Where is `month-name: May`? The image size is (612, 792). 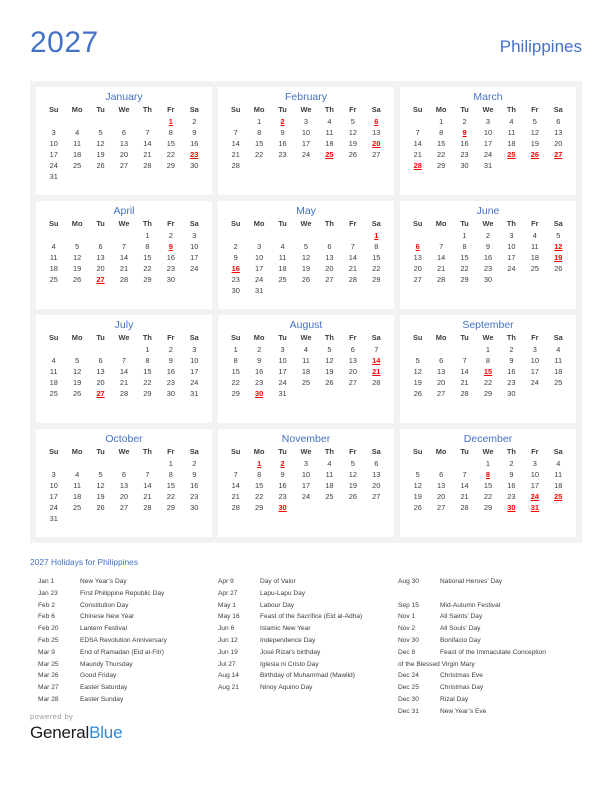 month-name: May is located at coordinates (306, 211).